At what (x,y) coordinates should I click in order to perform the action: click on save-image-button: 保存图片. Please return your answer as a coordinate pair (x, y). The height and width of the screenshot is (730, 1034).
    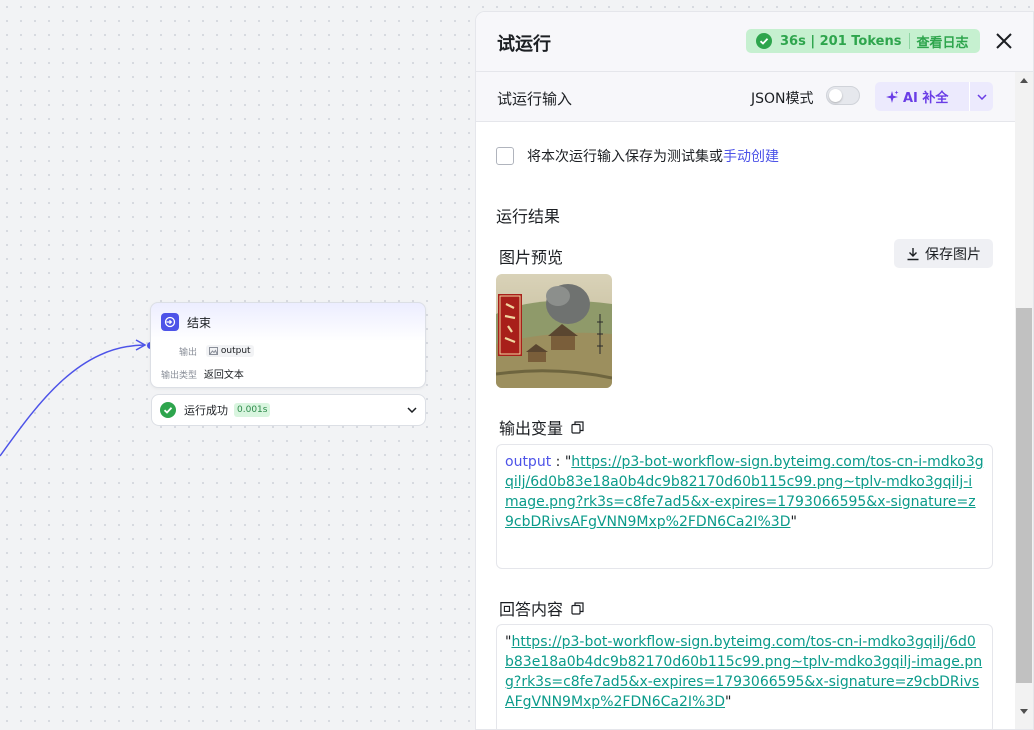
    Looking at the image, I should click on (943, 253).